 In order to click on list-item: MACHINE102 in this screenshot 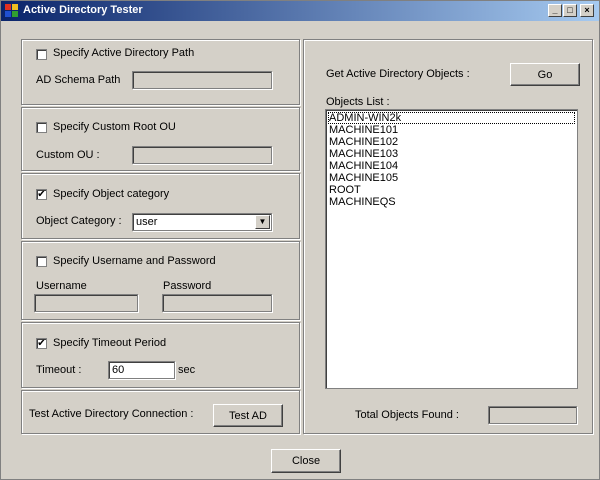, I will do `click(451, 142)`.